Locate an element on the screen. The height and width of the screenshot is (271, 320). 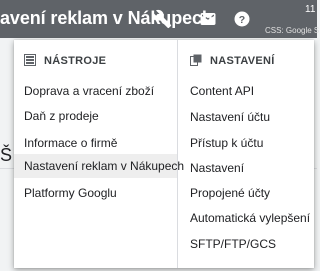
menu-item-account-settings: Nastavení účtu is located at coordinates (246, 117).